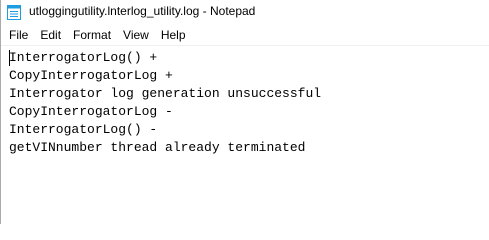  I want to click on menu-format: Format, so click(92, 35).